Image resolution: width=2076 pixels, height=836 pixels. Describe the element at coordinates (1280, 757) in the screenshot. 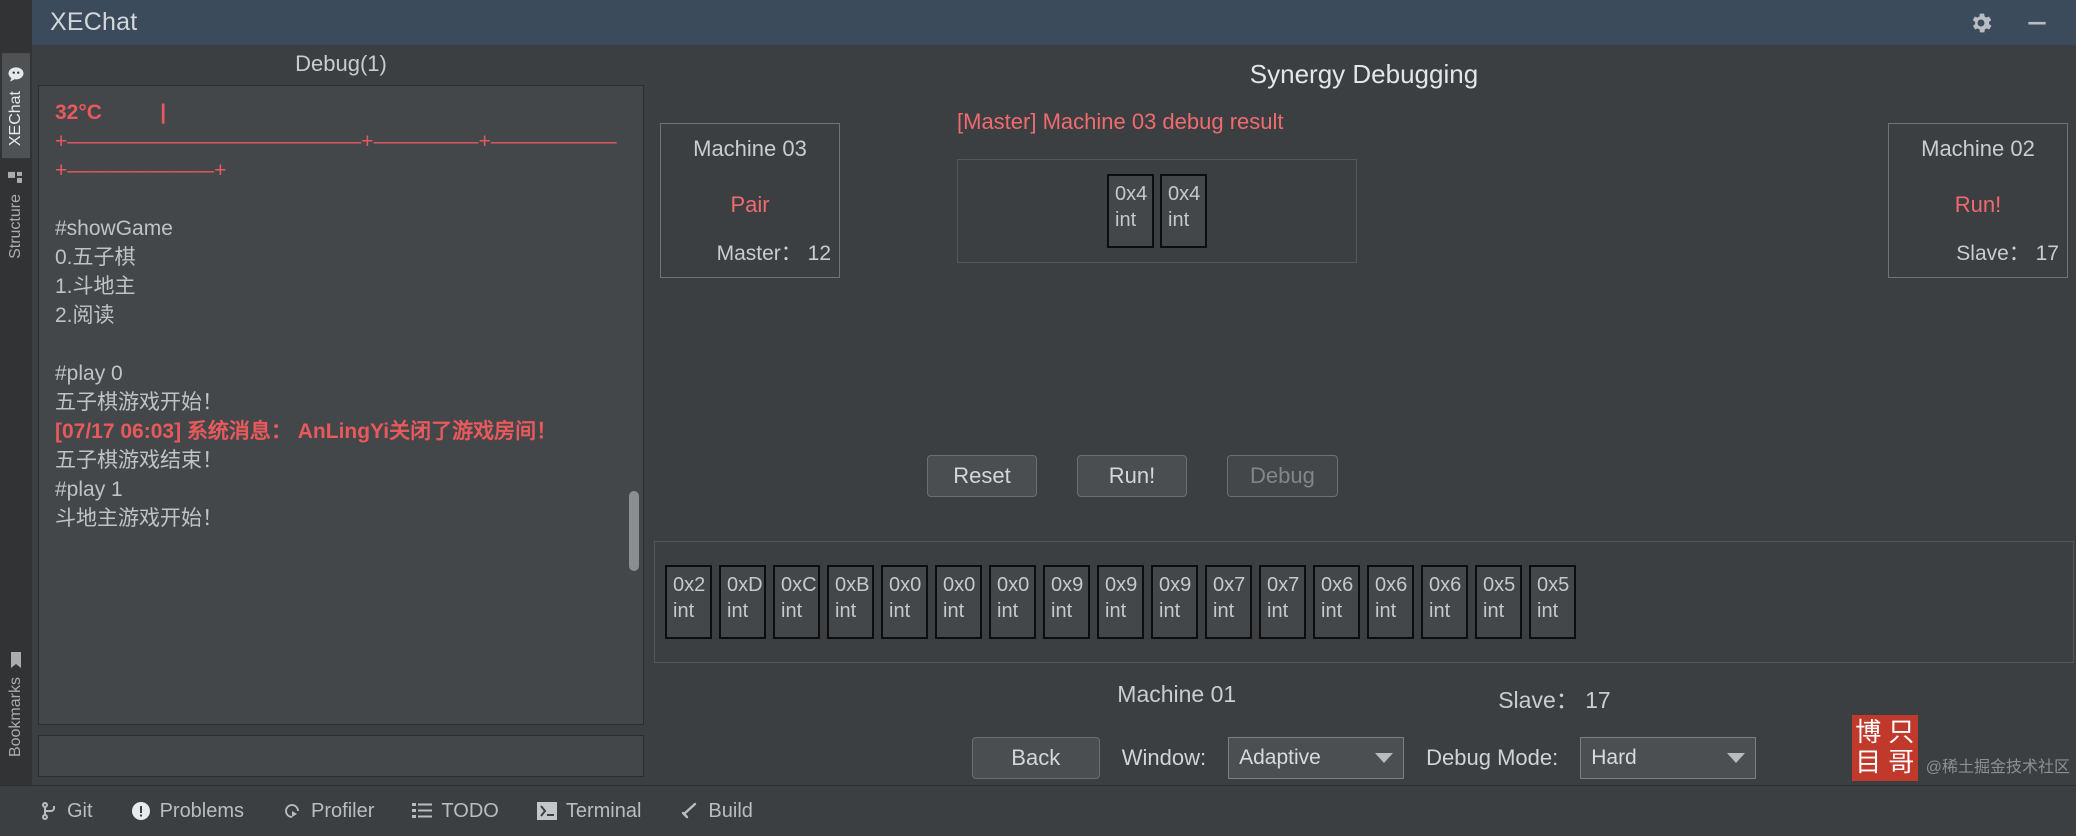

I see `window-select-value: Adaptive` at that location.